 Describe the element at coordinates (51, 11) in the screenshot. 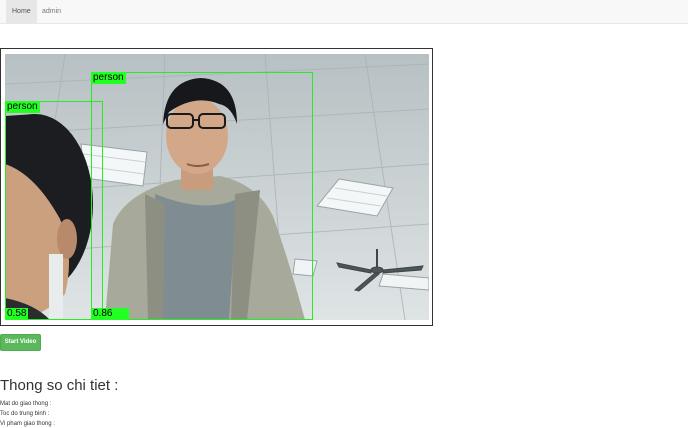

I see `nav-item-admin: admin` at that location.